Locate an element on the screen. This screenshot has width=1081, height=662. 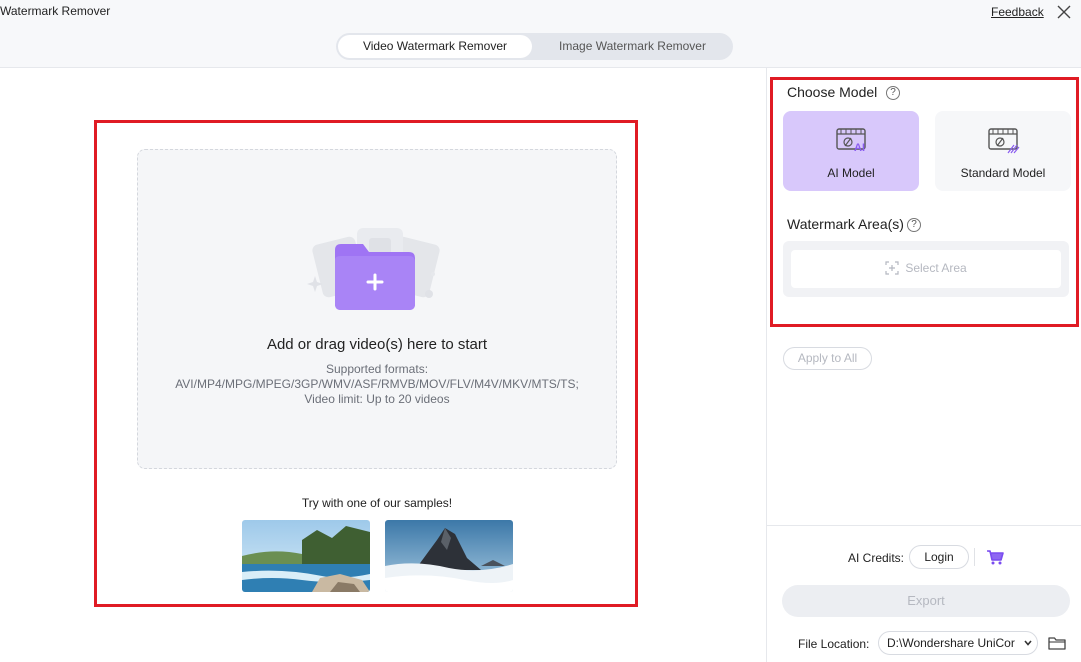
select-area-button: Select Area is located at coordinates (926, 269).